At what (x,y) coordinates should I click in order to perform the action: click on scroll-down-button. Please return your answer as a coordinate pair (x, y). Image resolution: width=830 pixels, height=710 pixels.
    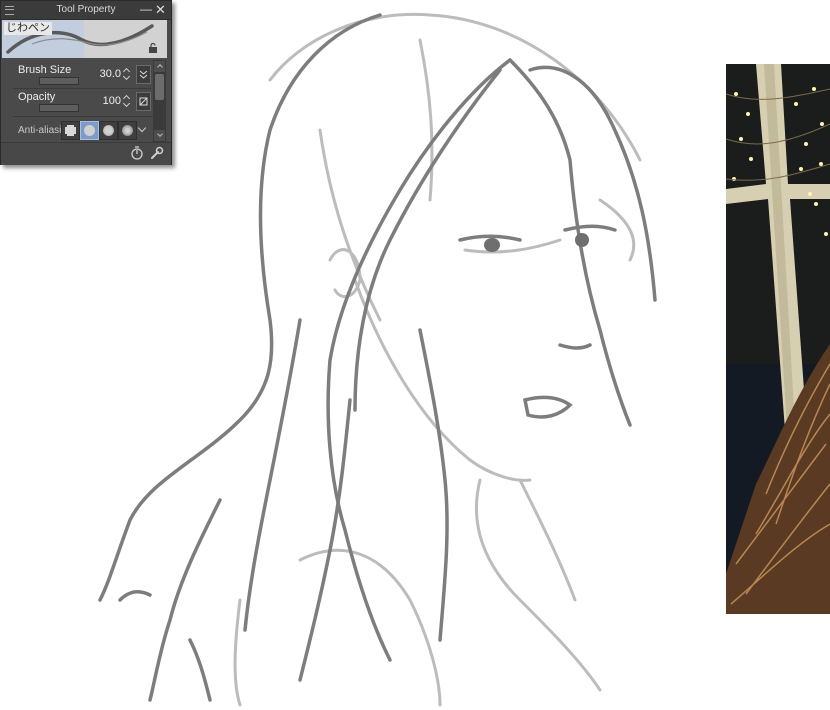
    Looking at the image, I should click on (159, 135).